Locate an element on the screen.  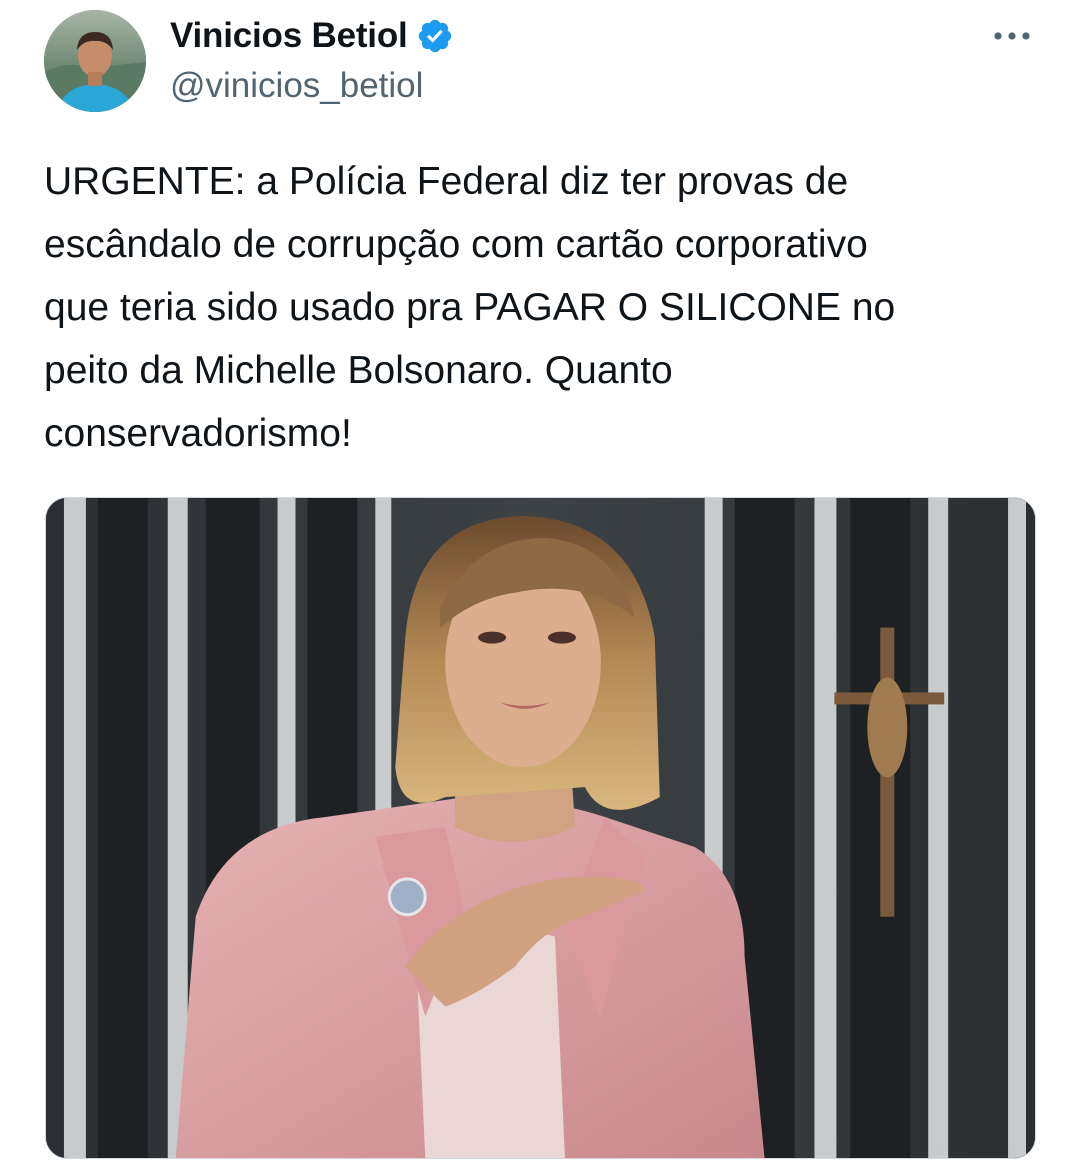
more-options-button is located at coordinates (1012, 36).